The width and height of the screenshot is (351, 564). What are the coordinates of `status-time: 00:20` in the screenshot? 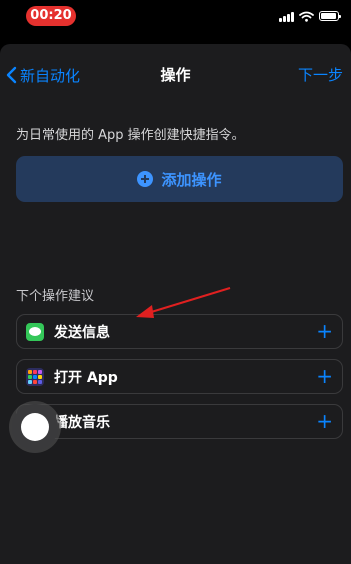 It's located at (51, 16).